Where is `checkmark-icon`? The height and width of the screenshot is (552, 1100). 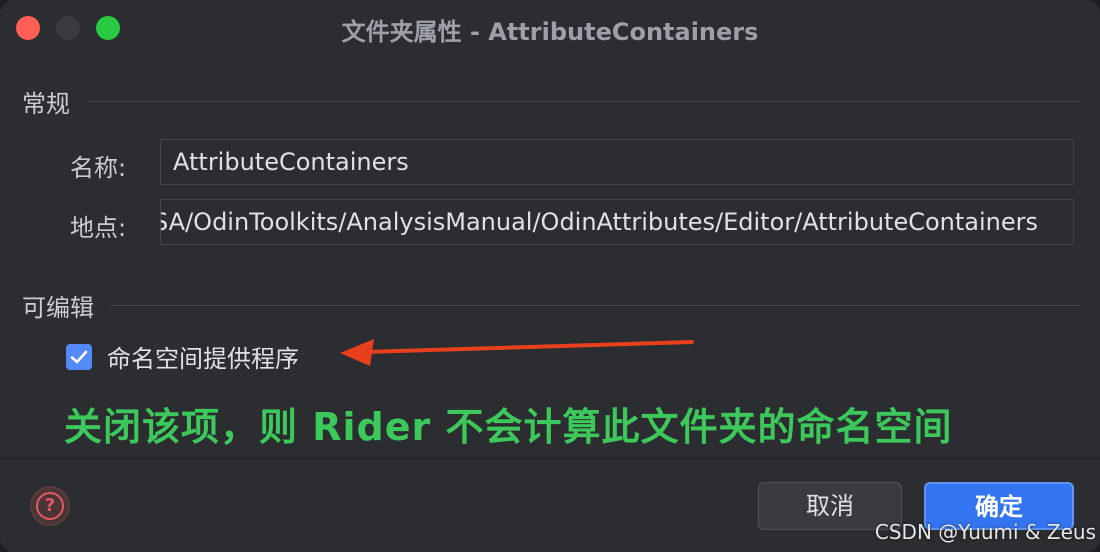
checkmark-icon is located at coordinates (79, 357).